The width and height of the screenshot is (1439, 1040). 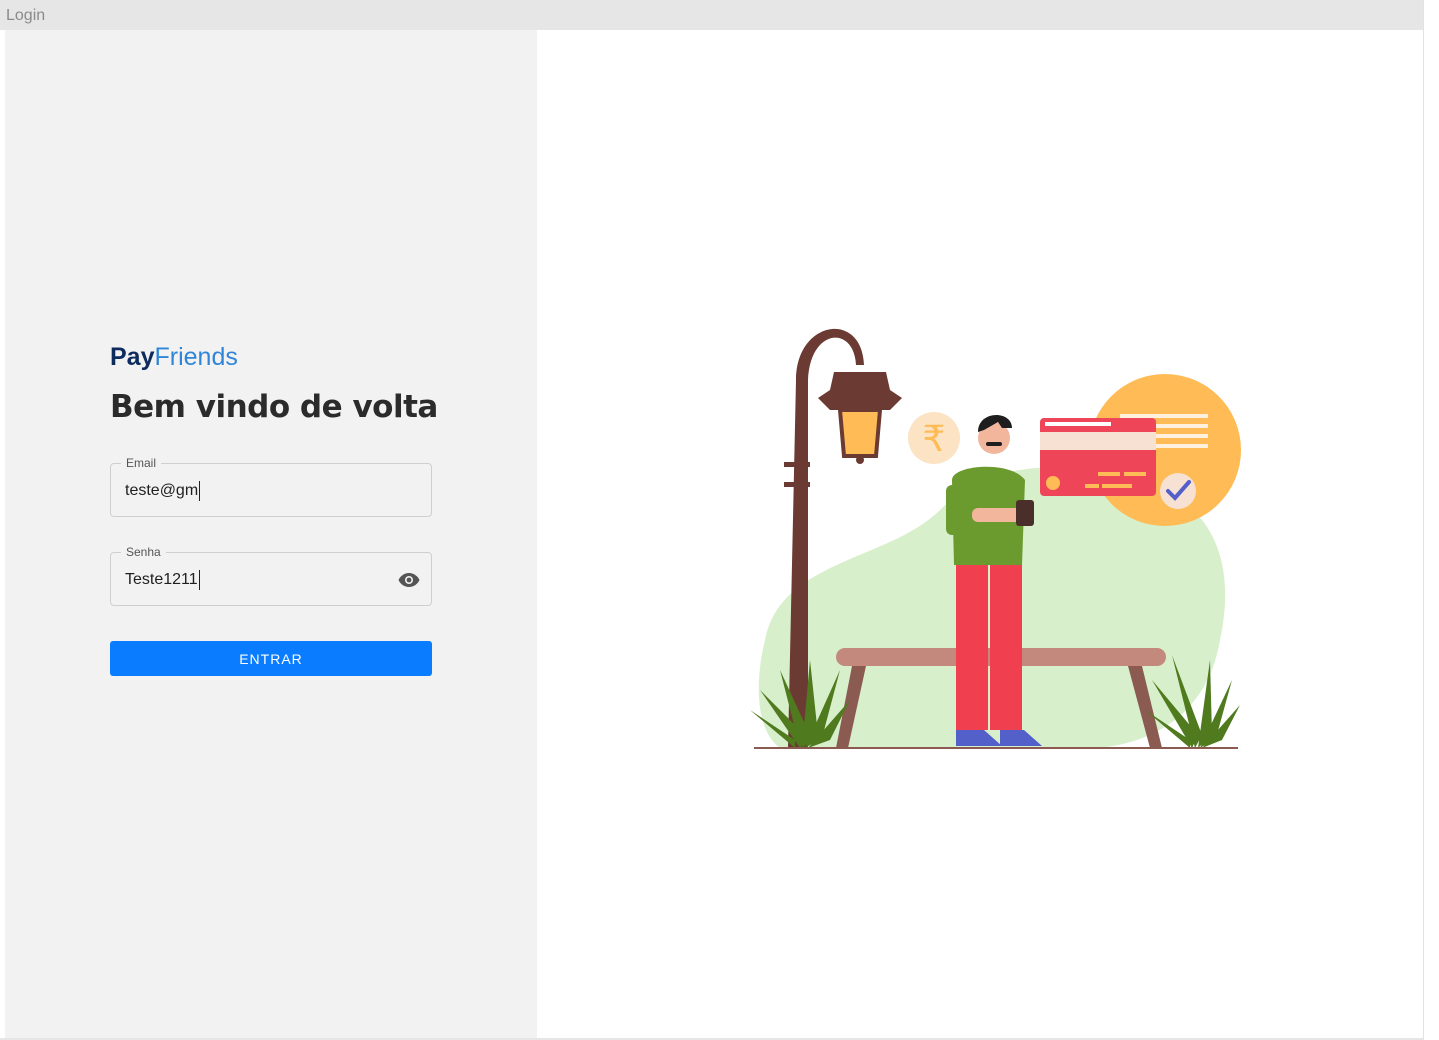 I want to click on brand-logo-pay: Pay, so click(x=132, y=357).